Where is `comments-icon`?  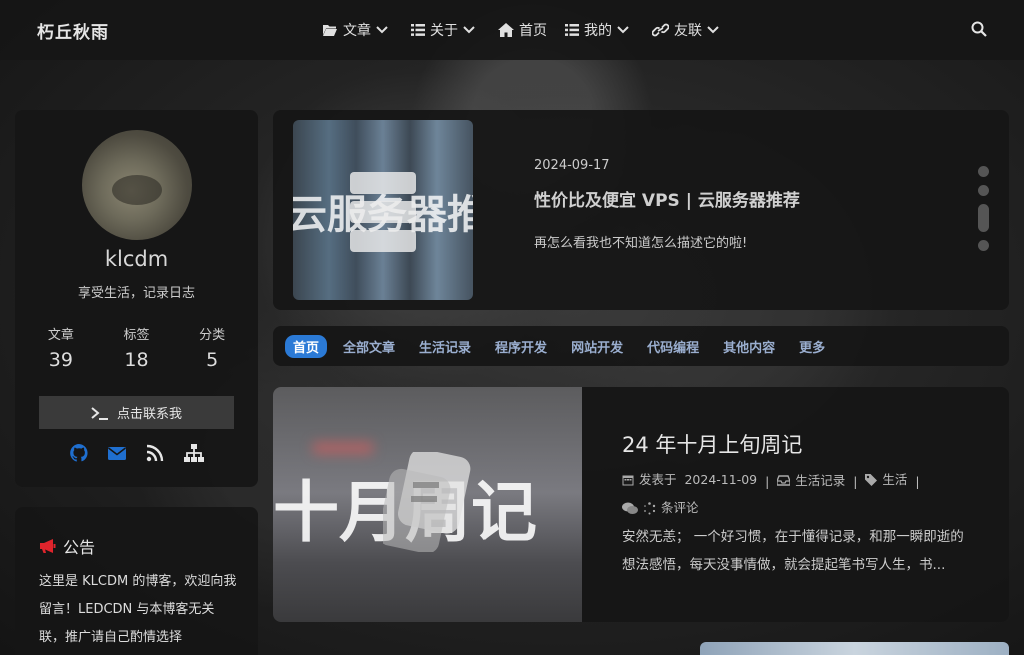 comments-icon is located at coordinates (630, 508).